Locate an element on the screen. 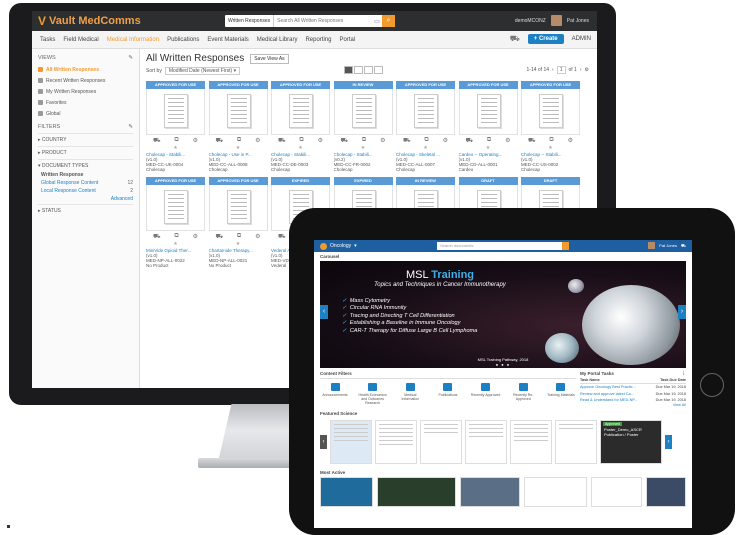  edit-icon: ✎ is located at coordinates (130, 58).